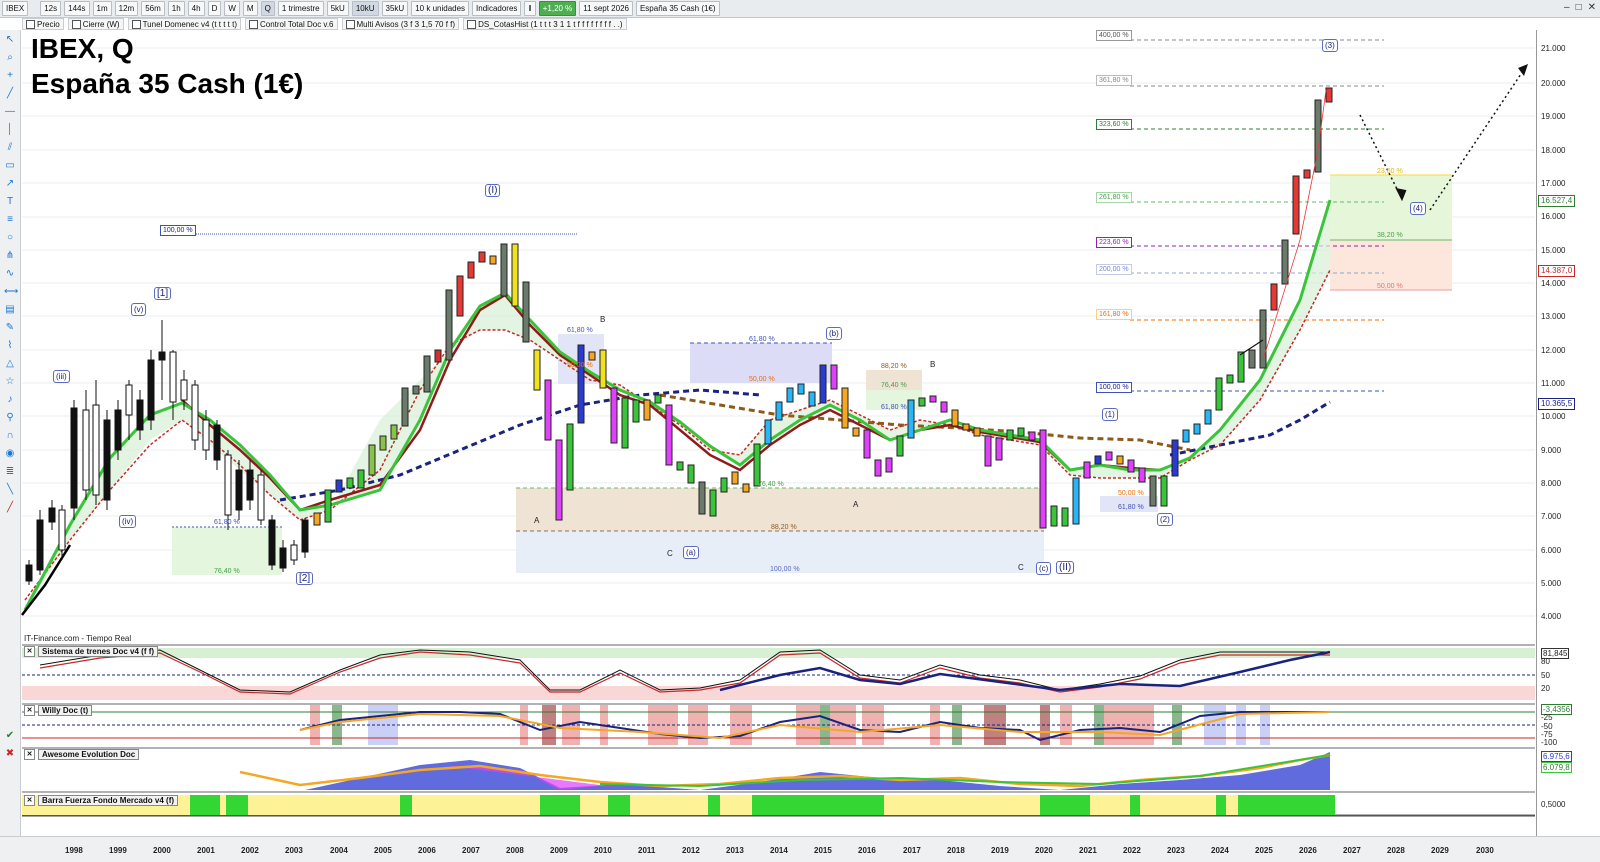 The image size is (1600, 862). What do you see at coordinates (108, 800) in the screenshot?
I see `panel-name: Barra Fuerza Fondo Mercado v4 (f)` at bounding box center [108, 800].